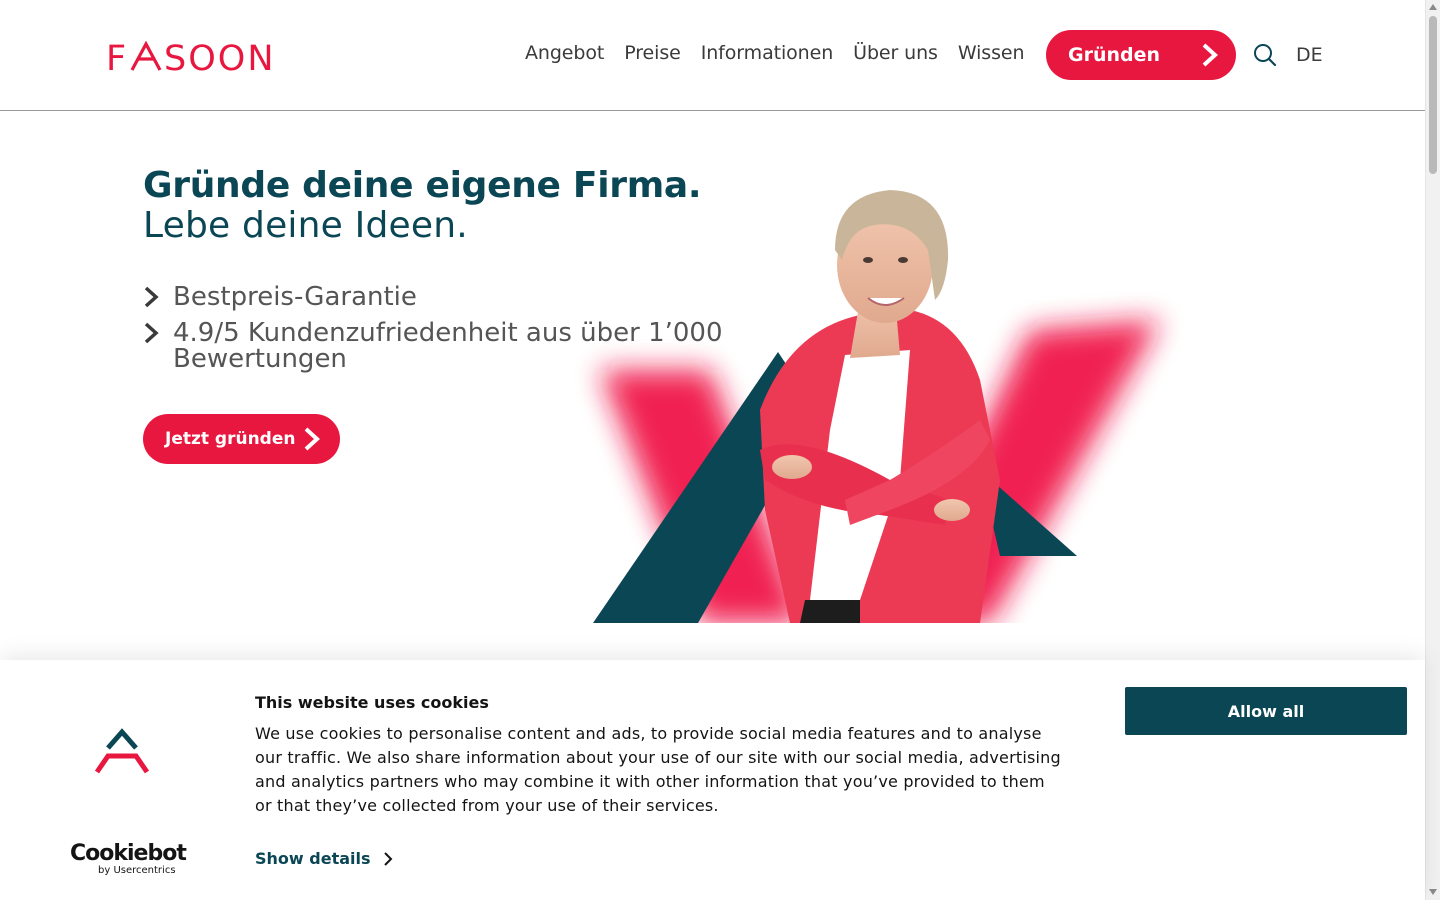 The width and height of the screenshot is (1440, 900). What do you see at coordinates (767, 53) in the screenshot?
I see `nav-item-informationen: Informationen` at bounding box center [767, 53].